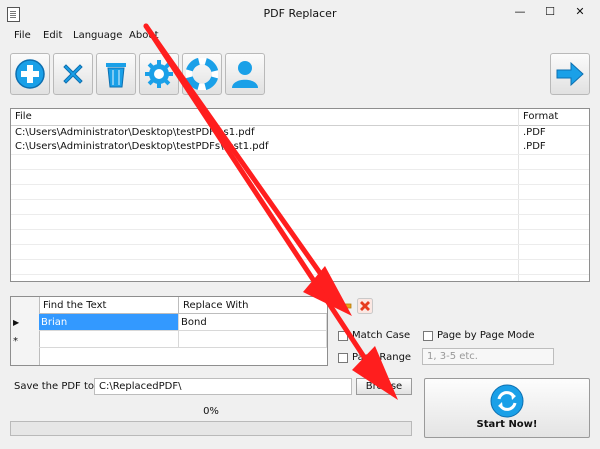 The width and height of the screenshot is (600, 449). I want to click on user-icon, so click(245, 74).